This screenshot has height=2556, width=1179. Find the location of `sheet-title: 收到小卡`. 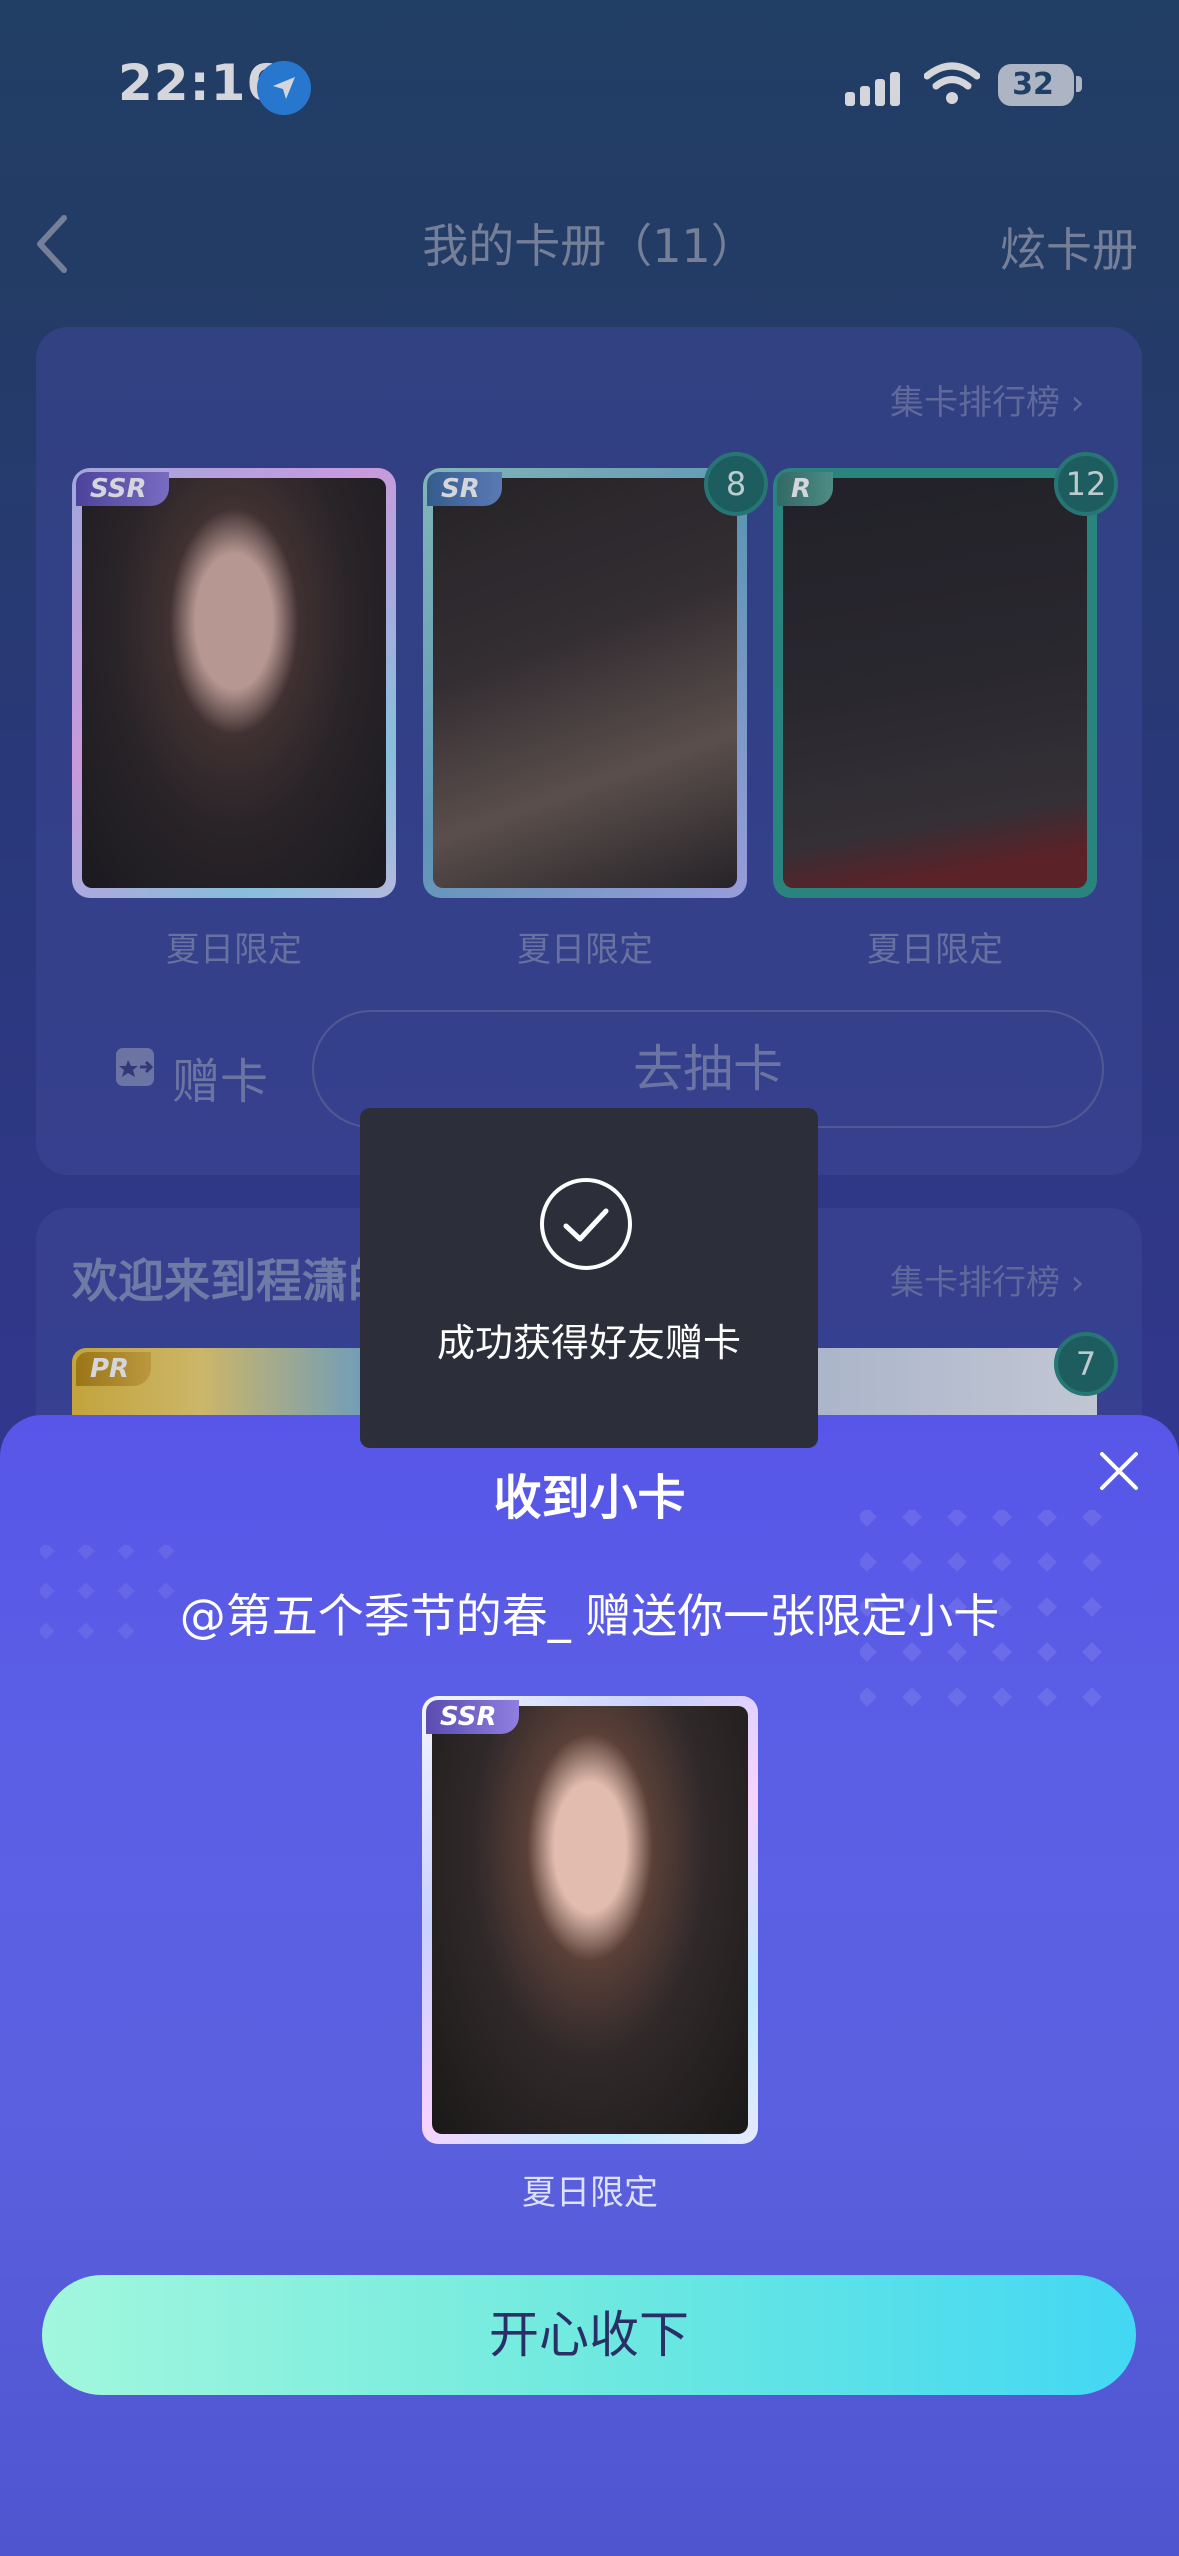

sheet-title: 收到小卡 is located at coordinates (589, 1498).